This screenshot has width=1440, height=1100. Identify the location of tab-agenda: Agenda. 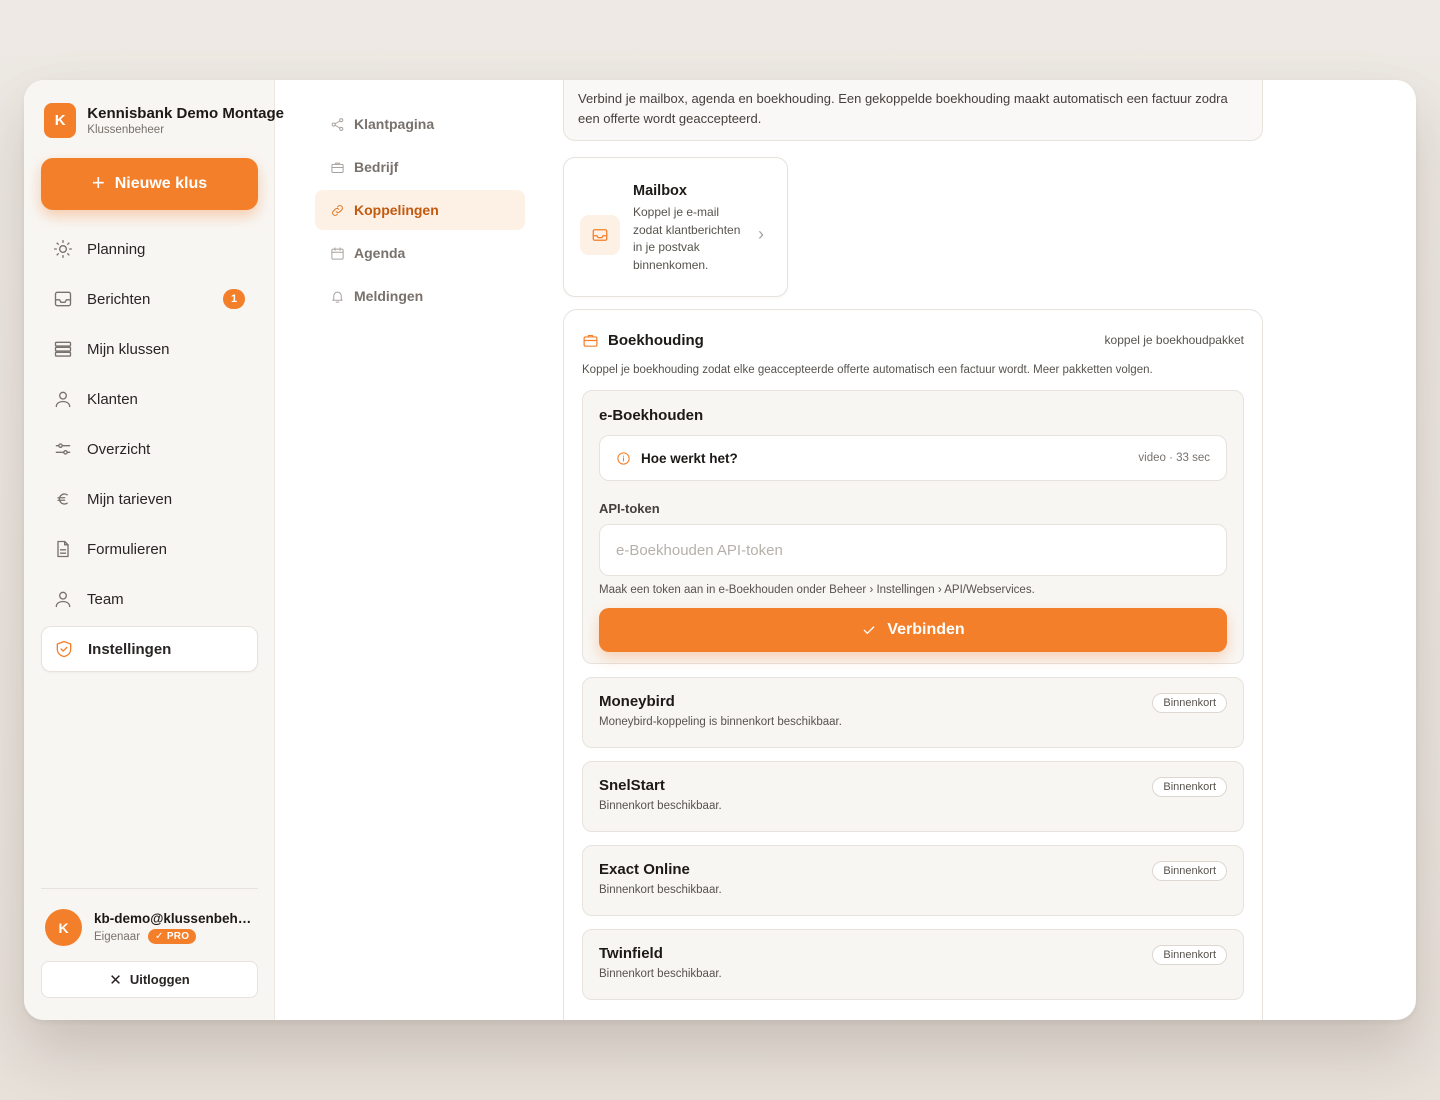
(420, 253).